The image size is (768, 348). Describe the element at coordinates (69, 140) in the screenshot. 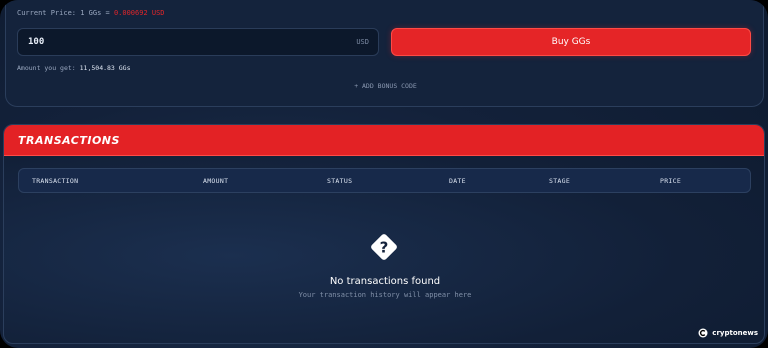

I see `transactions-title: TRANSACTIONS` at that location.